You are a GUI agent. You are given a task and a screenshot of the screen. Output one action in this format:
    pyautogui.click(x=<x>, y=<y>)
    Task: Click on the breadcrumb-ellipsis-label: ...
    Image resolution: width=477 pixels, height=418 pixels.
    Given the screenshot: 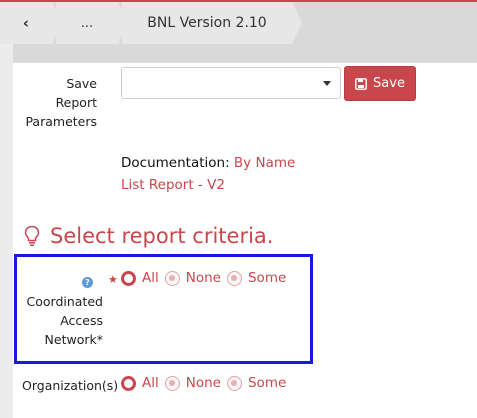 What is the action you would take?
    pyautogui.click(x=87, y=23)
    